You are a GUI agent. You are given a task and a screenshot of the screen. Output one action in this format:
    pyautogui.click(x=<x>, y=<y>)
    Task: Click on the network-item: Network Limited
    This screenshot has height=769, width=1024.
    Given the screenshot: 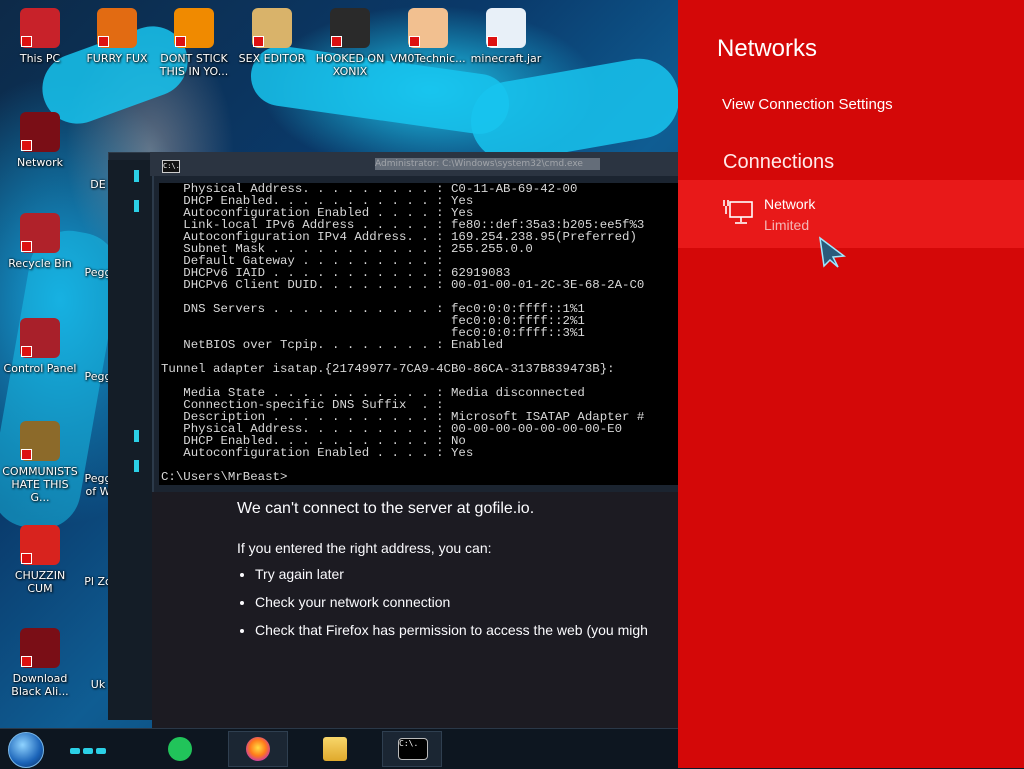 What is the action you would take?
    pyautogui.click(x=851, y=214)
    